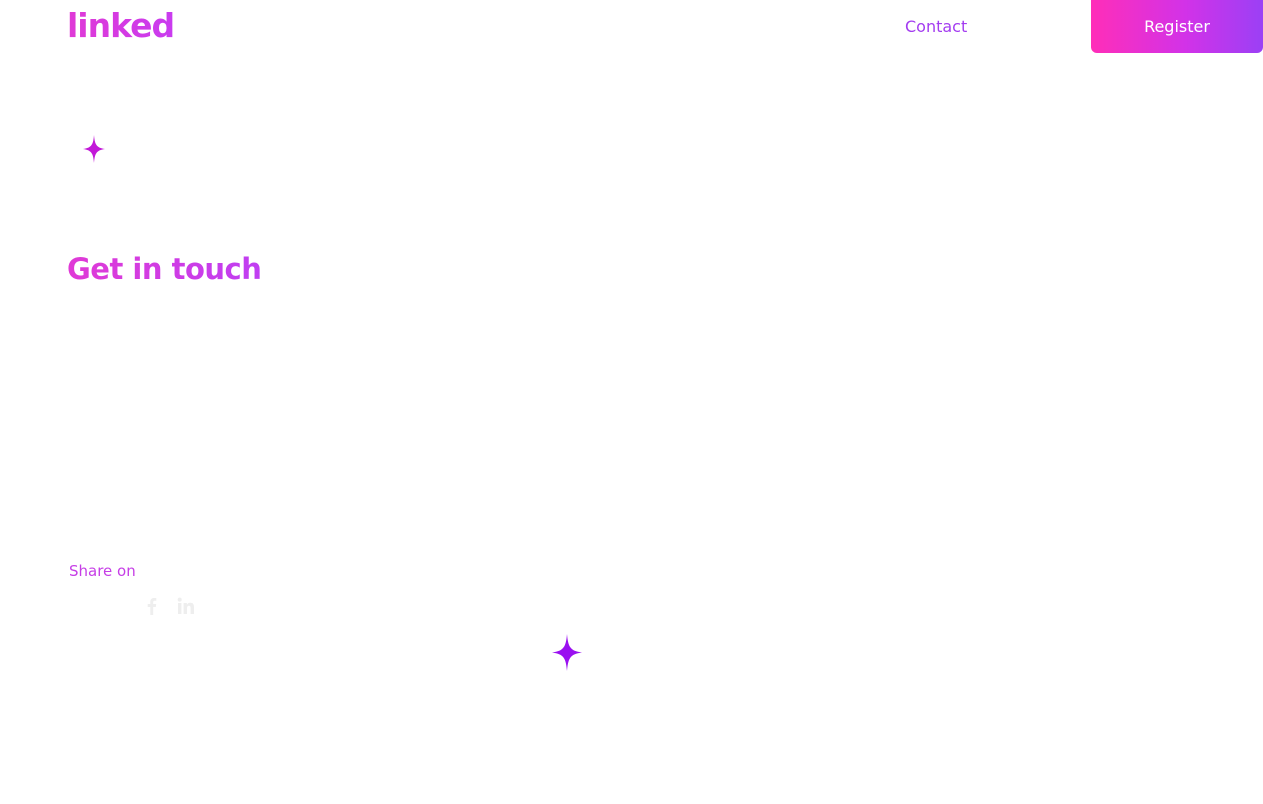 Image resolution: width=1263 pixels, height=804 pixels. Describe the element at coordinates (121, 26) in the screenshot. I see `site-logo: linked` at that location.